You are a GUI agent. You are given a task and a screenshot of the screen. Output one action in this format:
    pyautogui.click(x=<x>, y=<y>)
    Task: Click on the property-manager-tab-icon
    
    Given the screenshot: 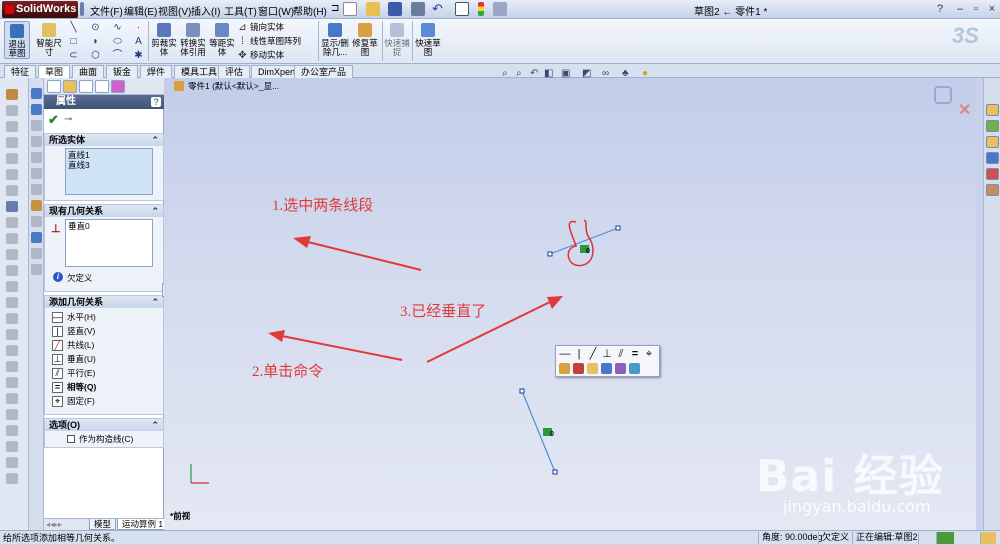 What is the action you would take?
    pyautogui.click(x=70, y=86)
    